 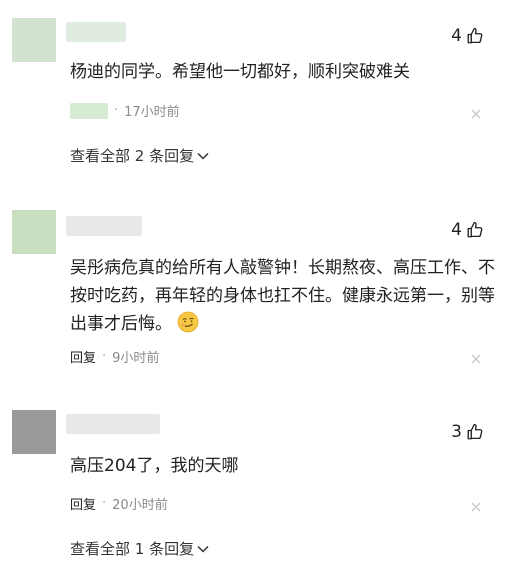 I want to click on reply-username-blurred, so click(x=89, y=110).